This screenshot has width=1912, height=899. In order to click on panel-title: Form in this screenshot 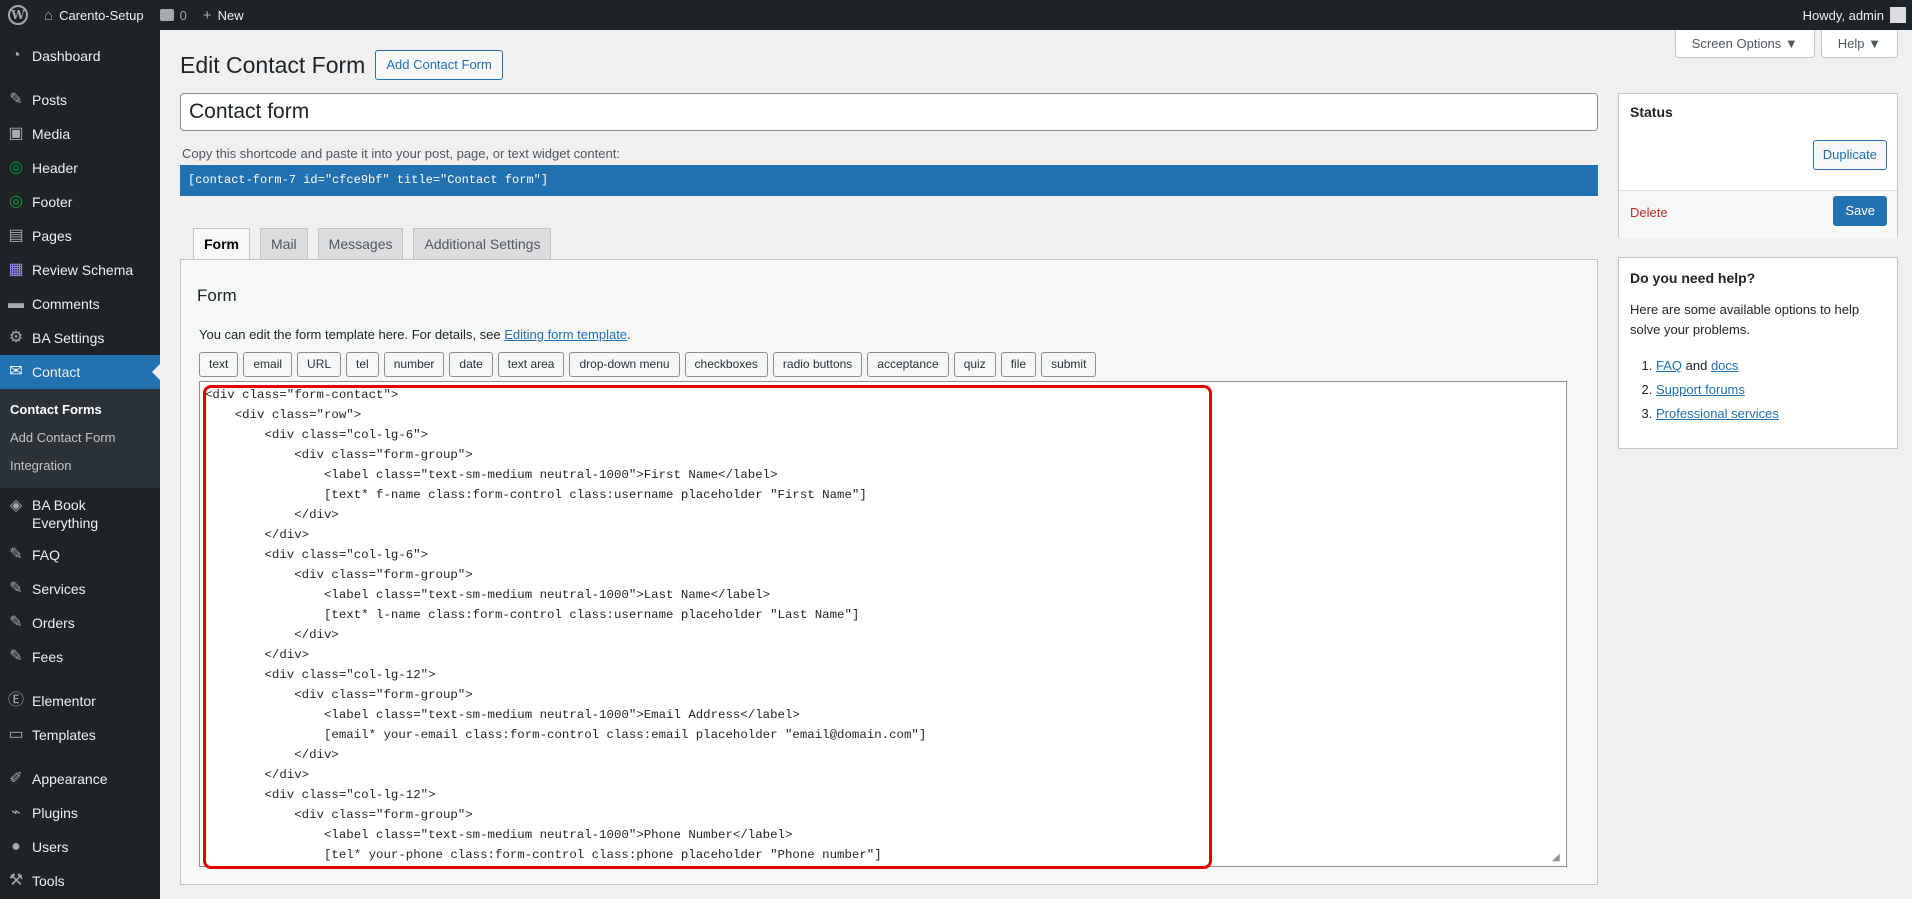, I will do `click(217, 295)`.